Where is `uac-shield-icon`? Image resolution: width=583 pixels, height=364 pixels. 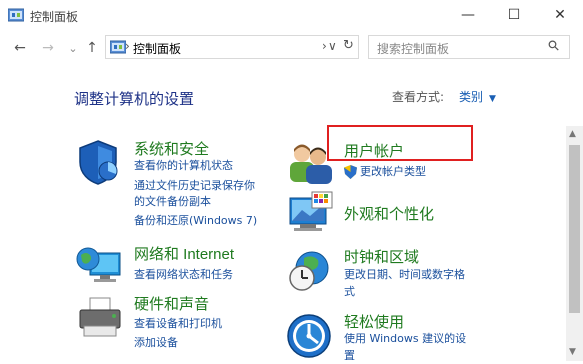 uac-shield-icon is located at coordinates (350, 172).